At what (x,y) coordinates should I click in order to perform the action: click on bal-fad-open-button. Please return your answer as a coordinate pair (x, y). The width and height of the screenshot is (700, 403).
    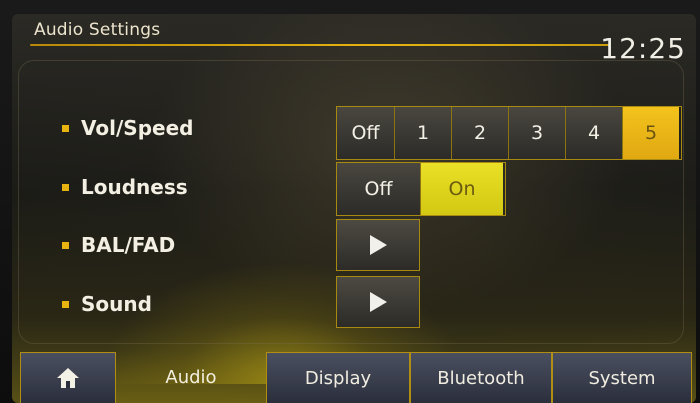
    Looking at the image, I should click on (378, 245).